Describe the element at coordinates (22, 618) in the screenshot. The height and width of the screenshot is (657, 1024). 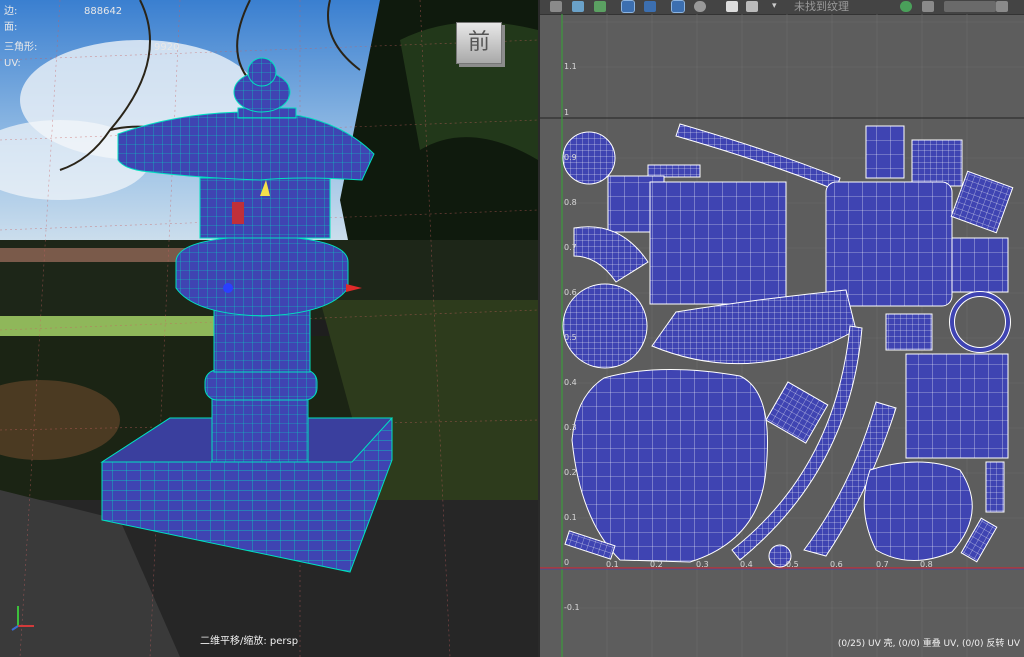
I see `axis-indicator-icon` at that location.